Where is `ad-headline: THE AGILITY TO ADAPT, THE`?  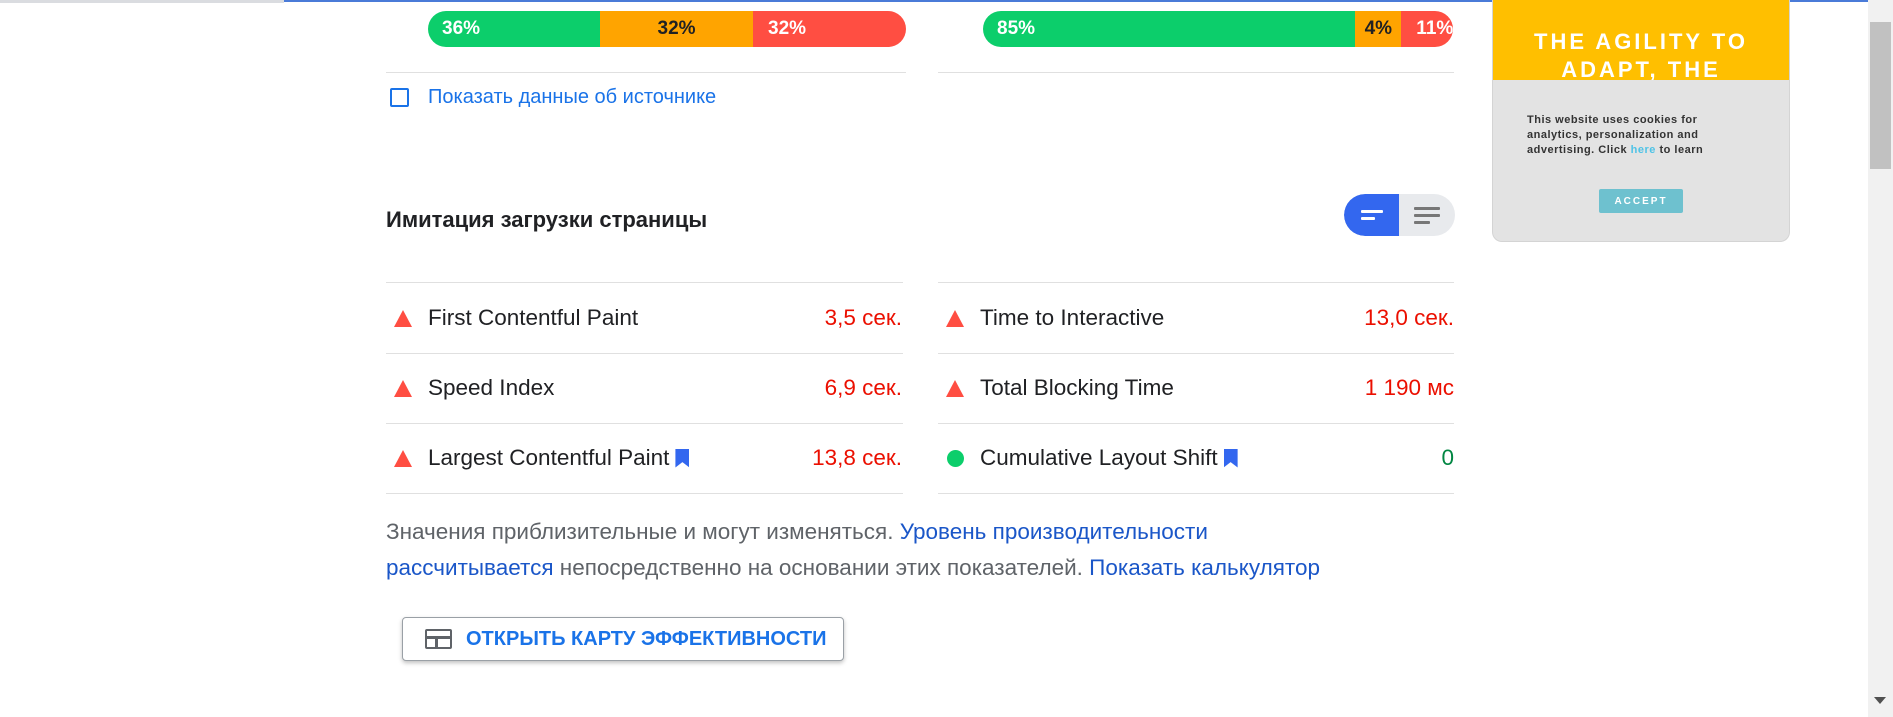
ad-headline: THE AGILITY TO ADAPT, THE is located at coordinates (1641, 54).